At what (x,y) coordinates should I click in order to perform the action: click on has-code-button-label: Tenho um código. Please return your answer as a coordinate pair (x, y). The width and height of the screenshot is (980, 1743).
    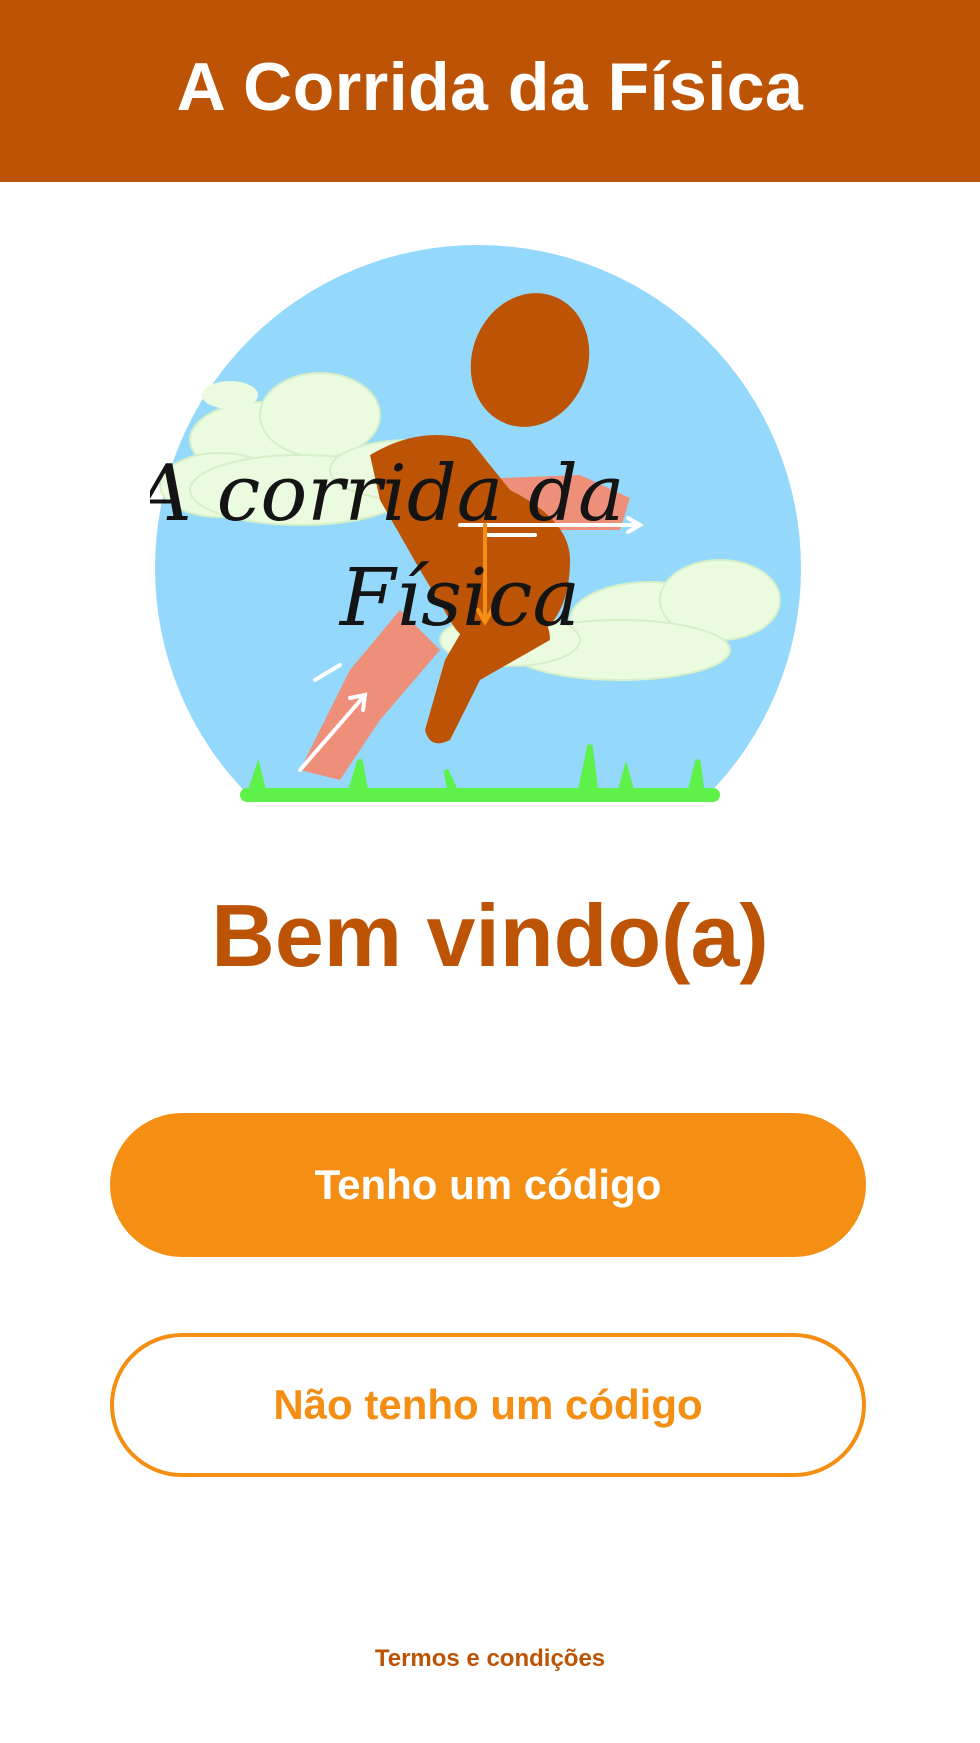
    Looking at the image, I should click on (488, 1184).